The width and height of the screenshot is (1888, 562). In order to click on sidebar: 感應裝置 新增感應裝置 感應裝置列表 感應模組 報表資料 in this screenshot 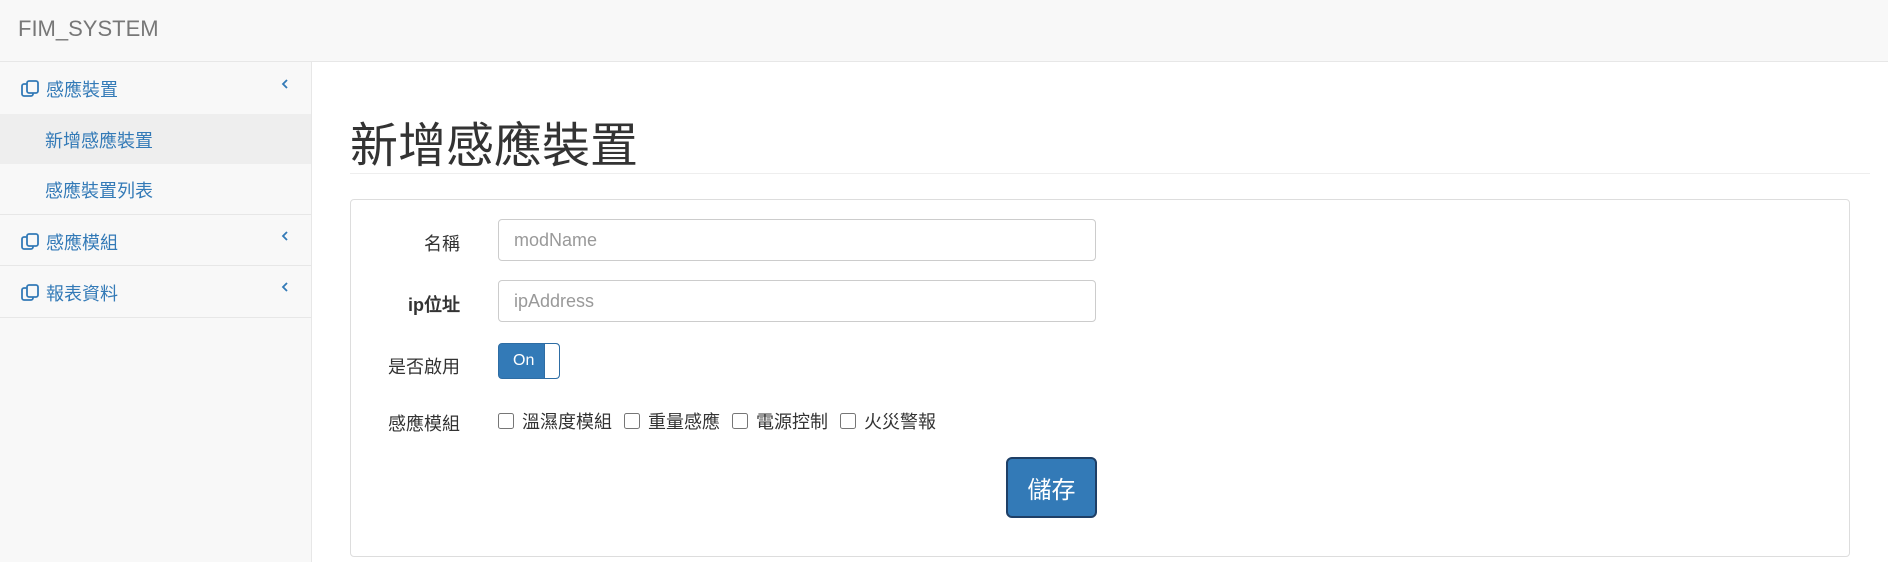, I will do `click(156, 312)`.